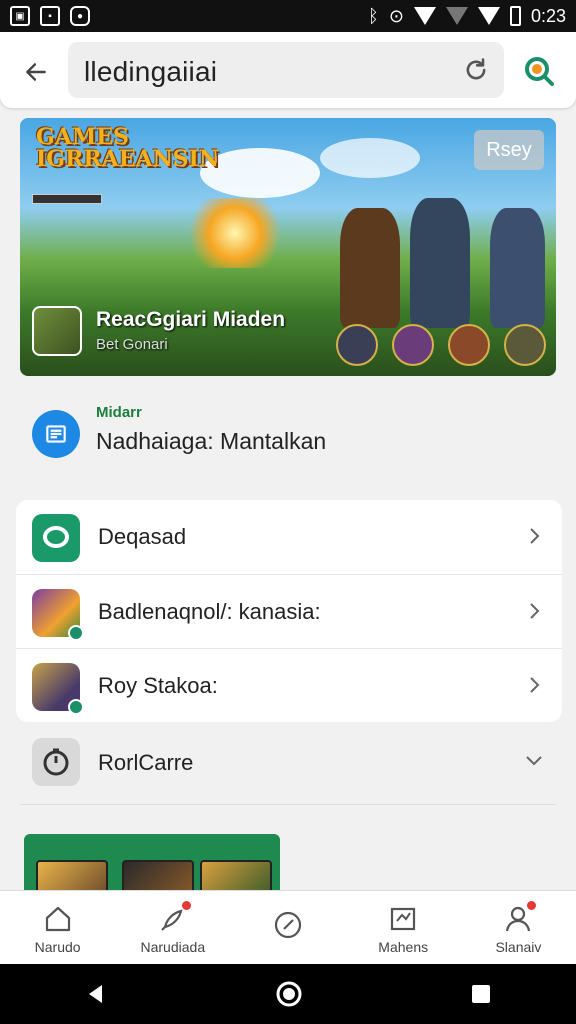 This screenshot has width=576, height=1024. Describe the element at coordinates (119, 412) in the screenshot. I see `info-label: Midarr` at that location.